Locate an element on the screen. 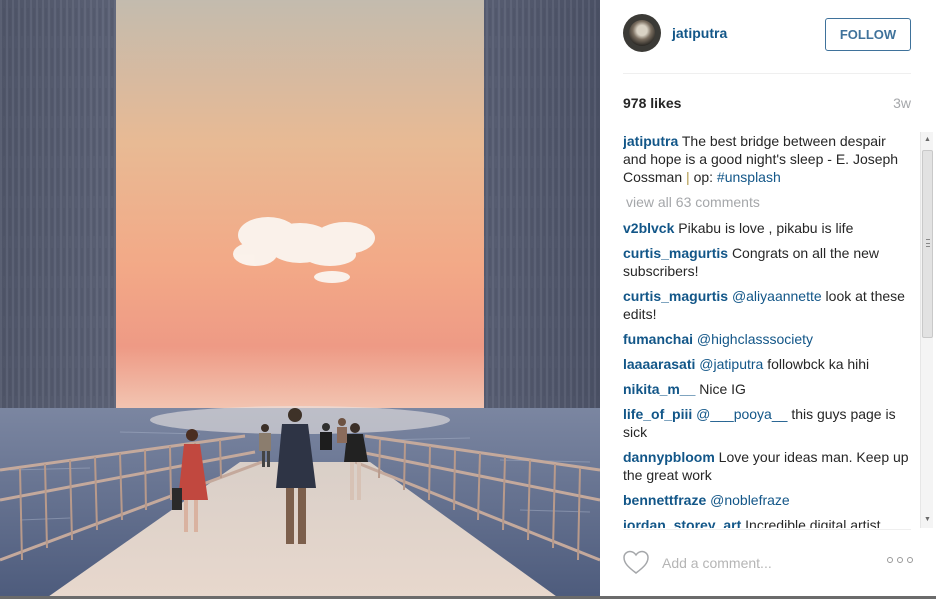 The height and width of the screenshot is (599, 936). comment-item: bennettfraze @noblefraze is located at coordinates (767, 500).